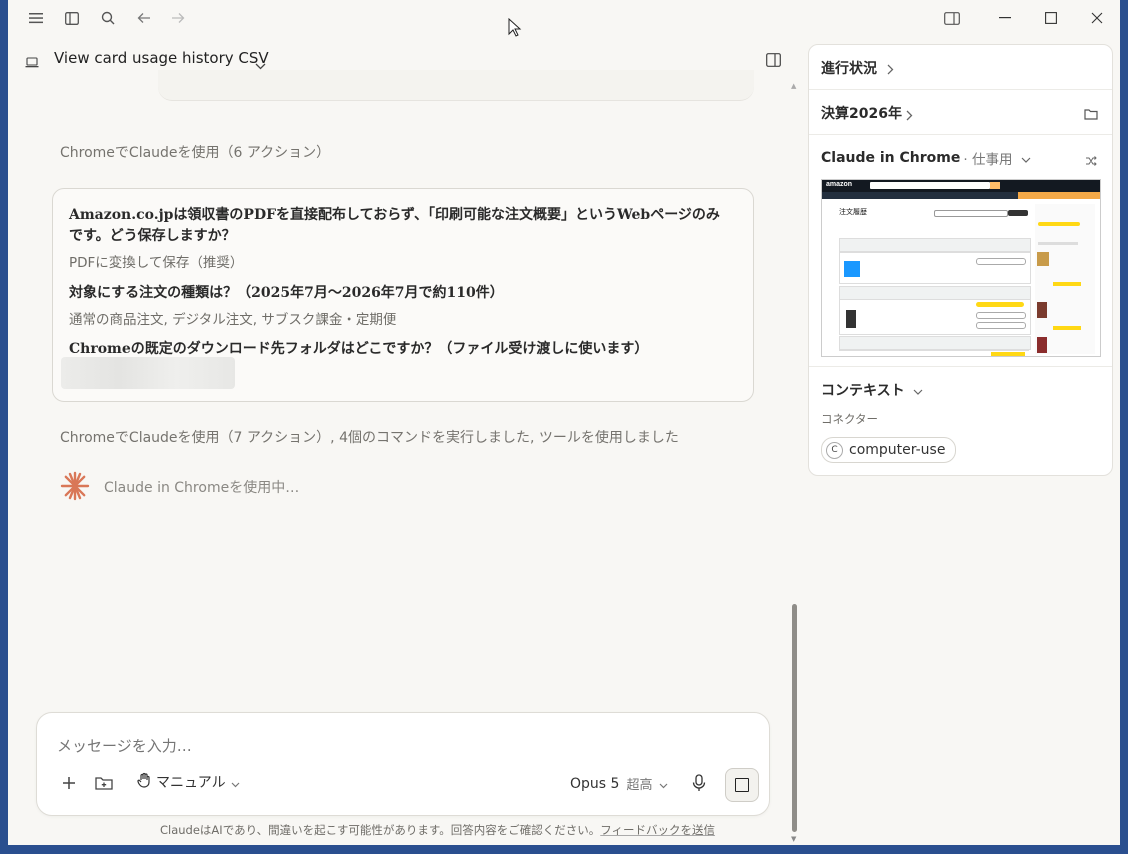  I want to click on sidebar-toggle-icon, so click(72, 18).